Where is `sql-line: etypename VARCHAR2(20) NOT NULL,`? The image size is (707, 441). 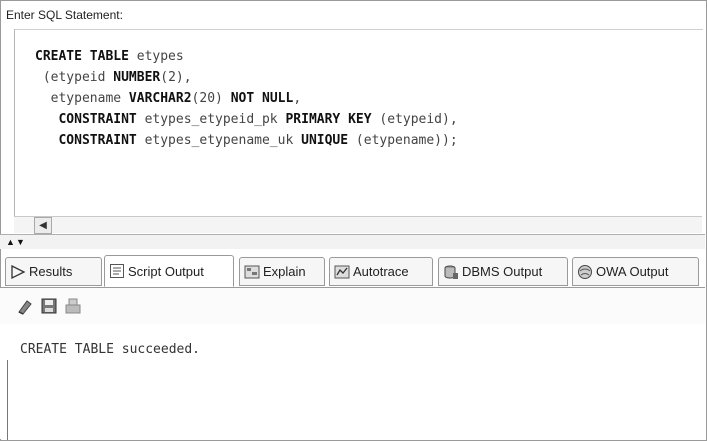 sql-line: etypename VARCHAR2(20) NOT NULL, is located at coordinates (246, 98).